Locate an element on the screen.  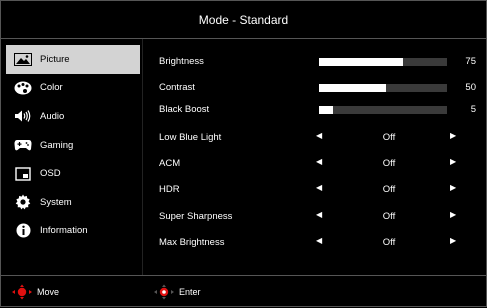
enter-label: Enter is located at coordinates (190, 292).